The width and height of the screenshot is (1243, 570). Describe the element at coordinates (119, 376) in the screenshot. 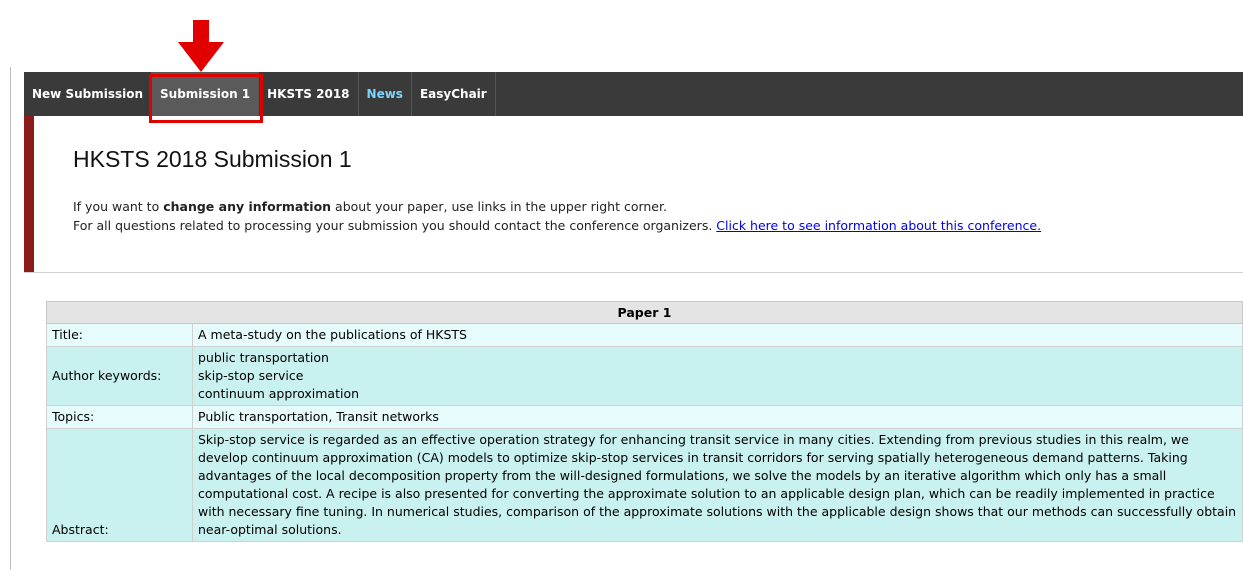

I see `keywords-label: Author keywords:` at that location.